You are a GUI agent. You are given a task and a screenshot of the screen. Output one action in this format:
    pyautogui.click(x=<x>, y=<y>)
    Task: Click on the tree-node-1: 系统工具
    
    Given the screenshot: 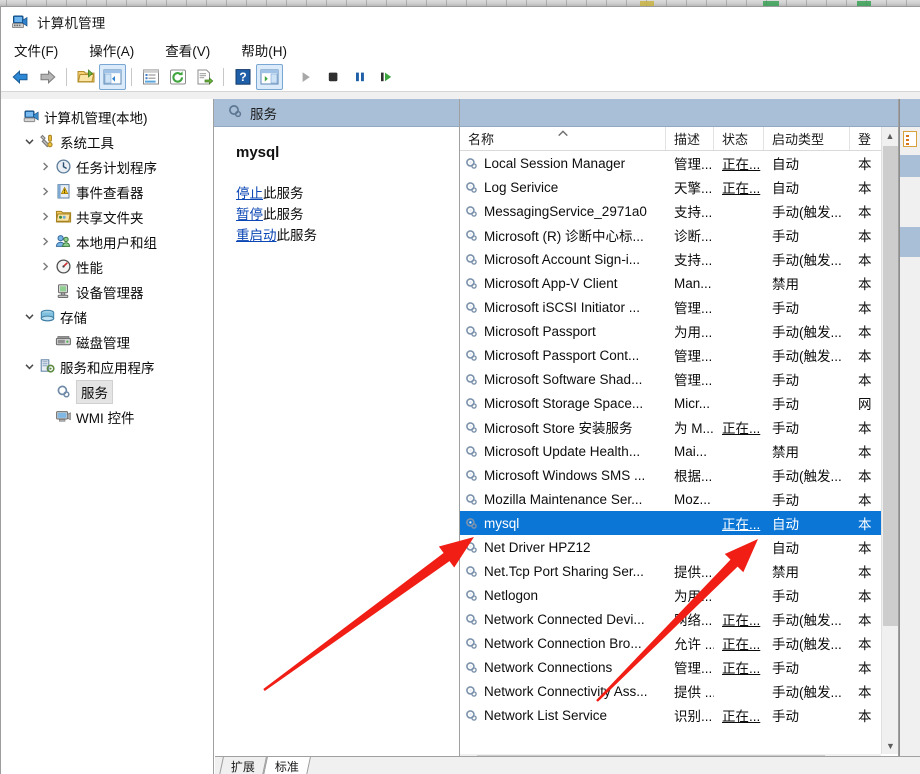 What is the action you would take?
    pyautogui.click(x=107, y=141)
    